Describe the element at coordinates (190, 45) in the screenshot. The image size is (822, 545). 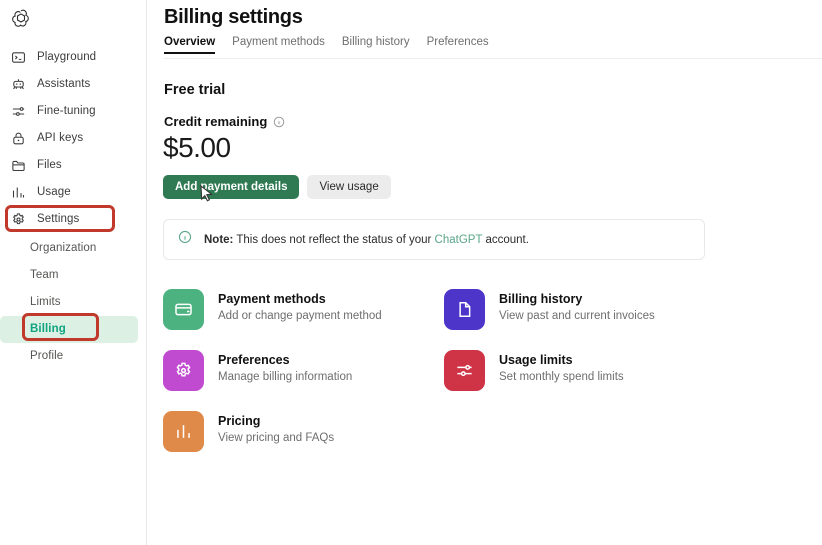
I see `tab-overview: Overview` at that location.